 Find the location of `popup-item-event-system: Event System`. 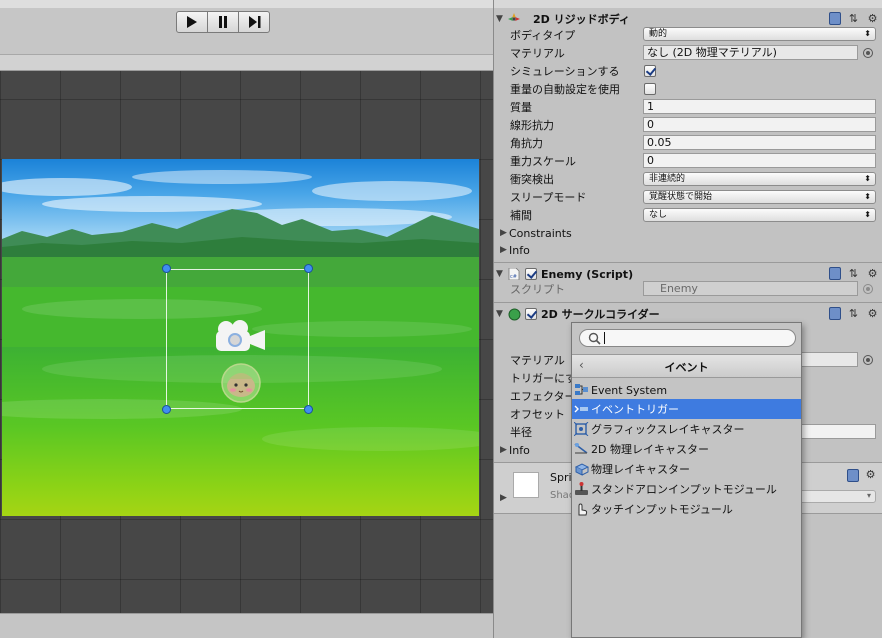

popup-item-event-system: Event System is located at coordinates (686, 390).